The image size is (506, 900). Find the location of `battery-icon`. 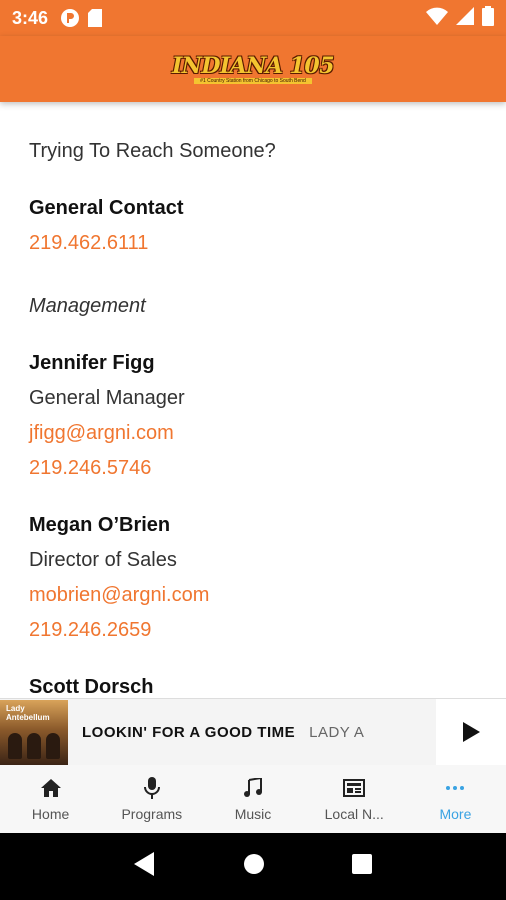

battery-icon is located at coordinates (488, 18).